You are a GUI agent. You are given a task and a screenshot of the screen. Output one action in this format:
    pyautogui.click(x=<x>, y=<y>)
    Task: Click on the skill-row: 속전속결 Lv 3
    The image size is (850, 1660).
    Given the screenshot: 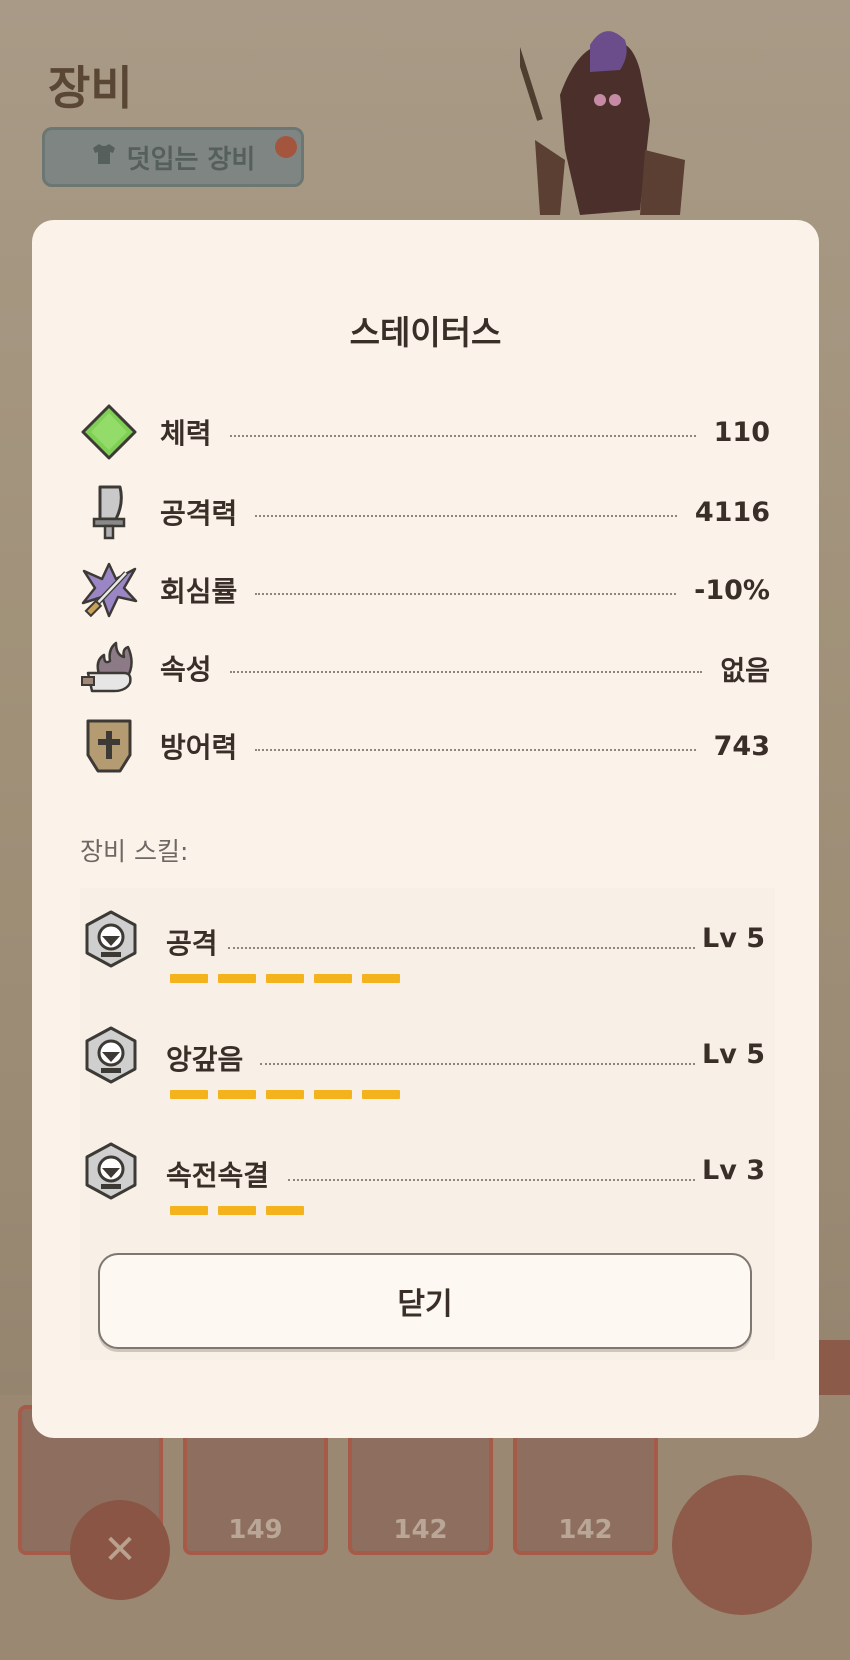 What is the action you would take?
    pyautogui.click(x=427, y=1192)
    